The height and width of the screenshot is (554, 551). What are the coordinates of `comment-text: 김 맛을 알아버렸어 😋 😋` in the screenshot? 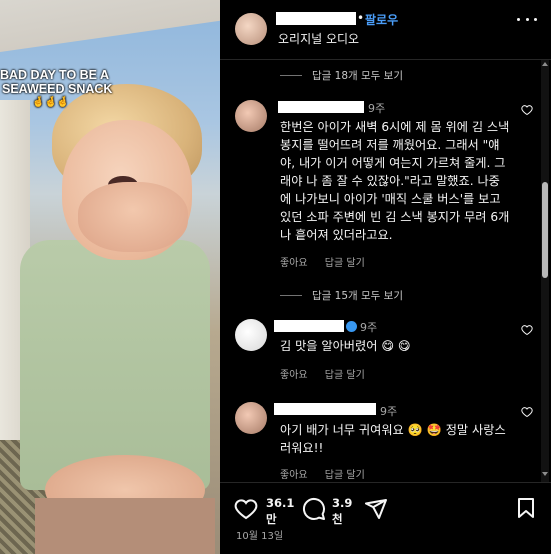 It's located at (345, 346).